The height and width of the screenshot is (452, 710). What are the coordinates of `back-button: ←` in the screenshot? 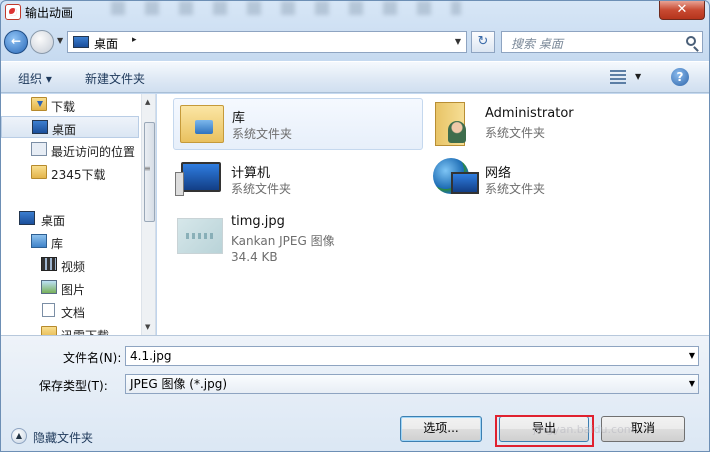 It's located at (16, 42).